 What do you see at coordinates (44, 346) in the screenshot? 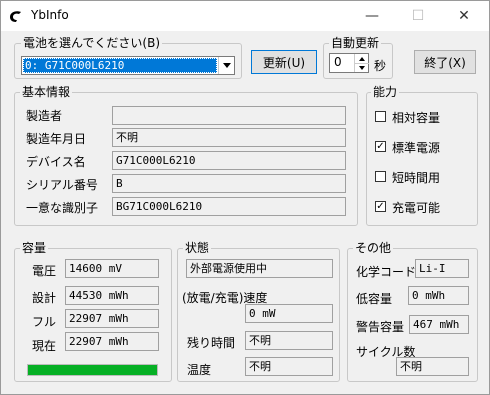
I see `current-capacity-label: 現在` at bounding box center [44, 346].